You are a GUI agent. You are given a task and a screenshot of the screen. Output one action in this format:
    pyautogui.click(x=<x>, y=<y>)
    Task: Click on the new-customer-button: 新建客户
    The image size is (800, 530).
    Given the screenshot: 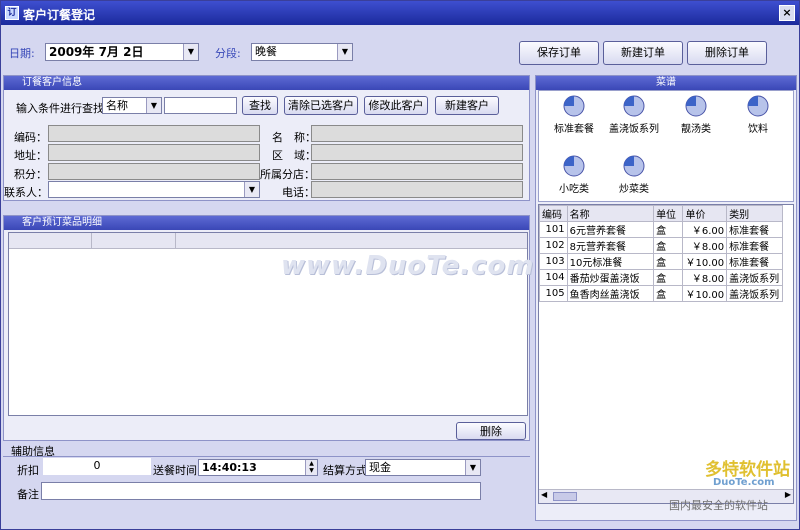 What is the action you would take?
    pyautogui.click(x=467, y=105)
    